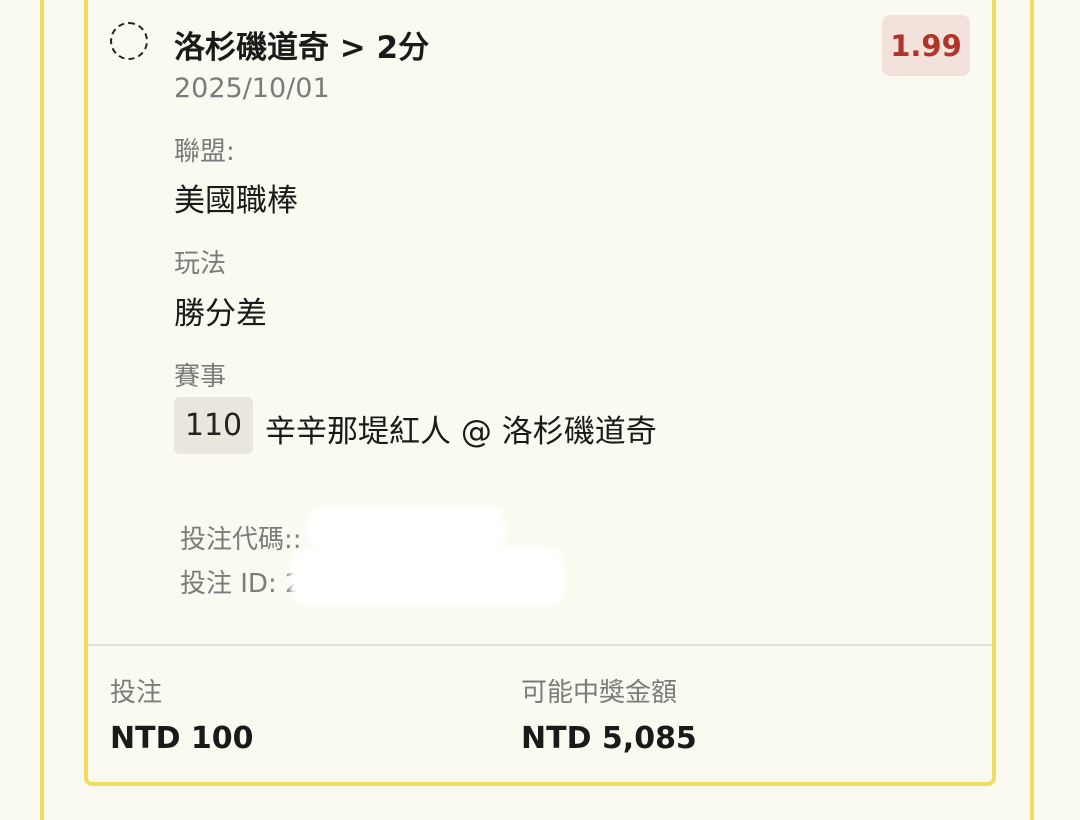  I want to click on bet-code: 投注代碼::, so click(241, 540).